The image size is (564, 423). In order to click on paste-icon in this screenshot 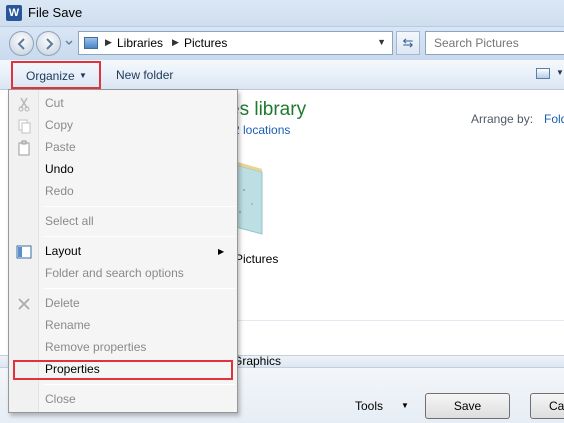, I will do `click(24, 148)`.